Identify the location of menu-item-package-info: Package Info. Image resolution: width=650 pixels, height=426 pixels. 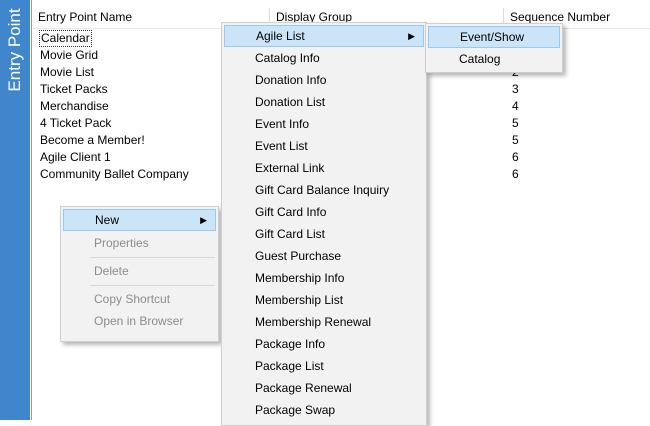
(324, 344).